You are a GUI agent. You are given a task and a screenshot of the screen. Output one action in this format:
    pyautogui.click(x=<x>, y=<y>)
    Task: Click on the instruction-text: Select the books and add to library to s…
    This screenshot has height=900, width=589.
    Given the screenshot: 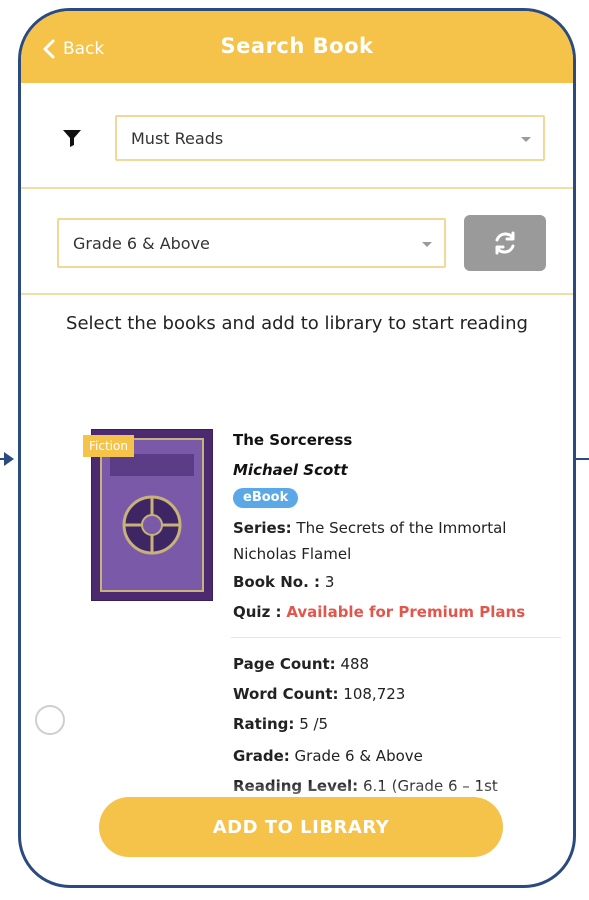 What is the action you would take?
    pyautogui.click(x=297, y=323)
    